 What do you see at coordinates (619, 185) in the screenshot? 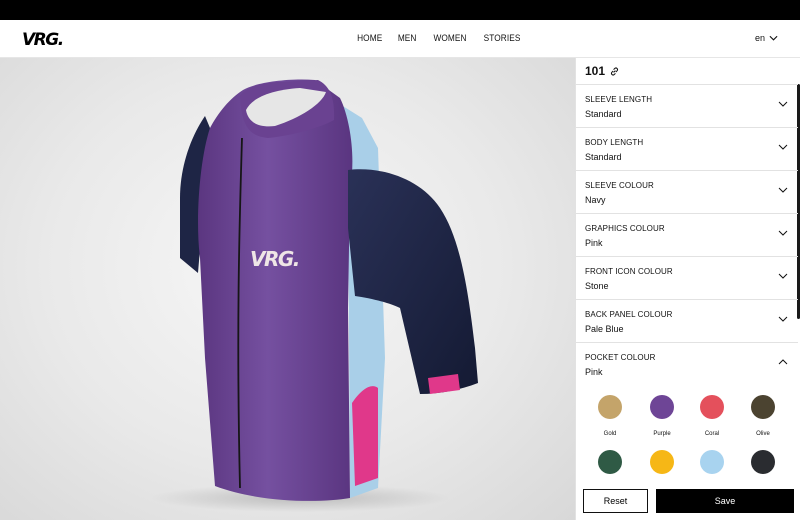
I see `option-label: SLEEVE COLOUR` at bounding box center [619, 185].